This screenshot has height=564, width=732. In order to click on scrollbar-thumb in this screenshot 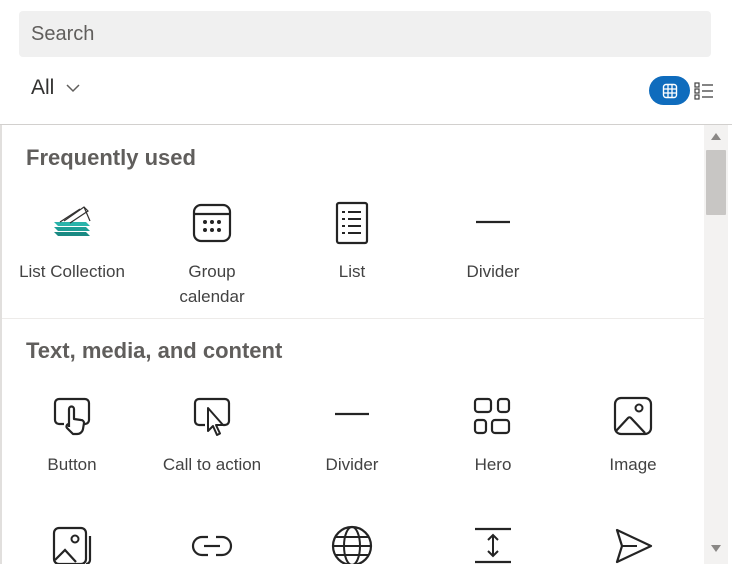, I will do `click(716, 182)`.